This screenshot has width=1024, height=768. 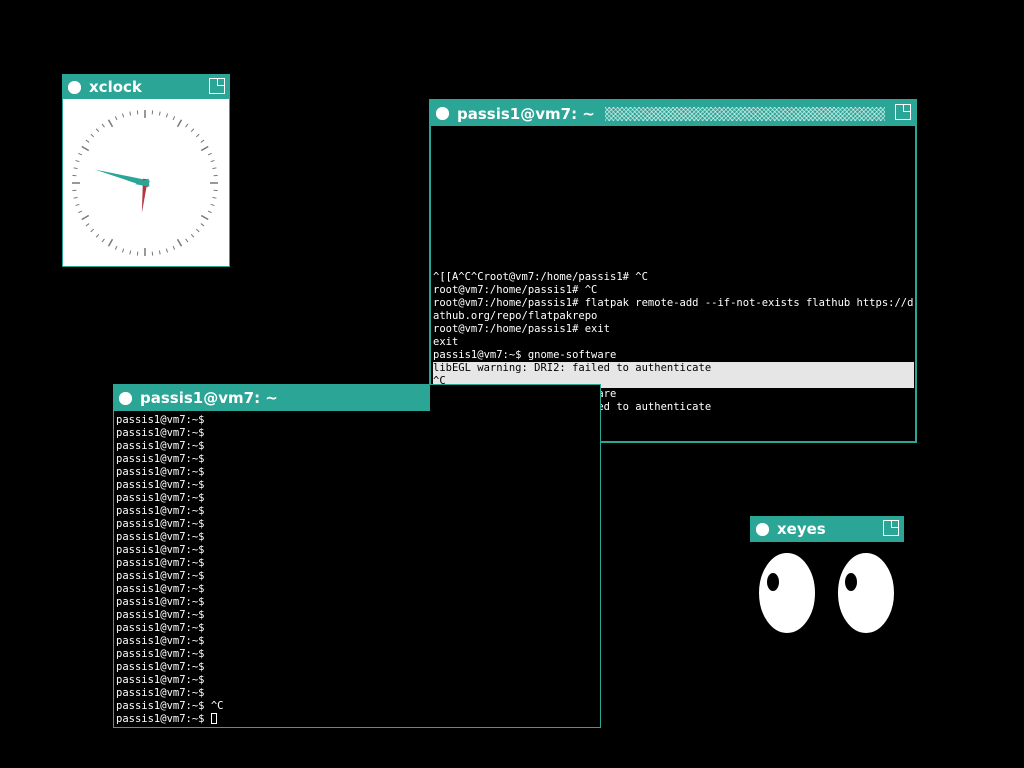 What do you see at coordinates (866, 593) in the screenshot?
I see `right-eye` at bounding box center [866, 593].